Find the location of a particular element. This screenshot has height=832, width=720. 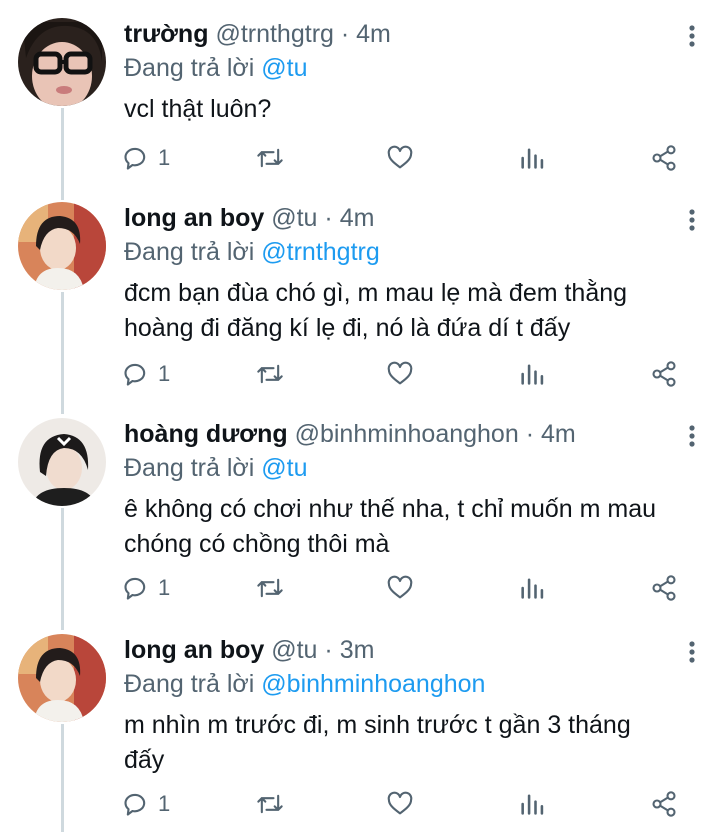

replying-to: Đang trả lời @trnthgtrg is located at coordinates (252, 252).